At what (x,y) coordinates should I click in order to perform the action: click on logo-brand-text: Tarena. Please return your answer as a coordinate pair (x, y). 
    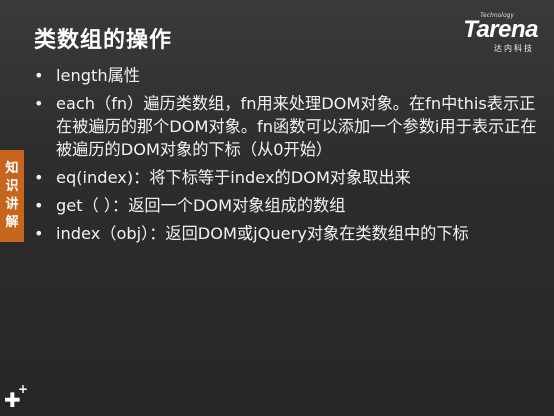
    Looking at the image, I should click on (500, 29).